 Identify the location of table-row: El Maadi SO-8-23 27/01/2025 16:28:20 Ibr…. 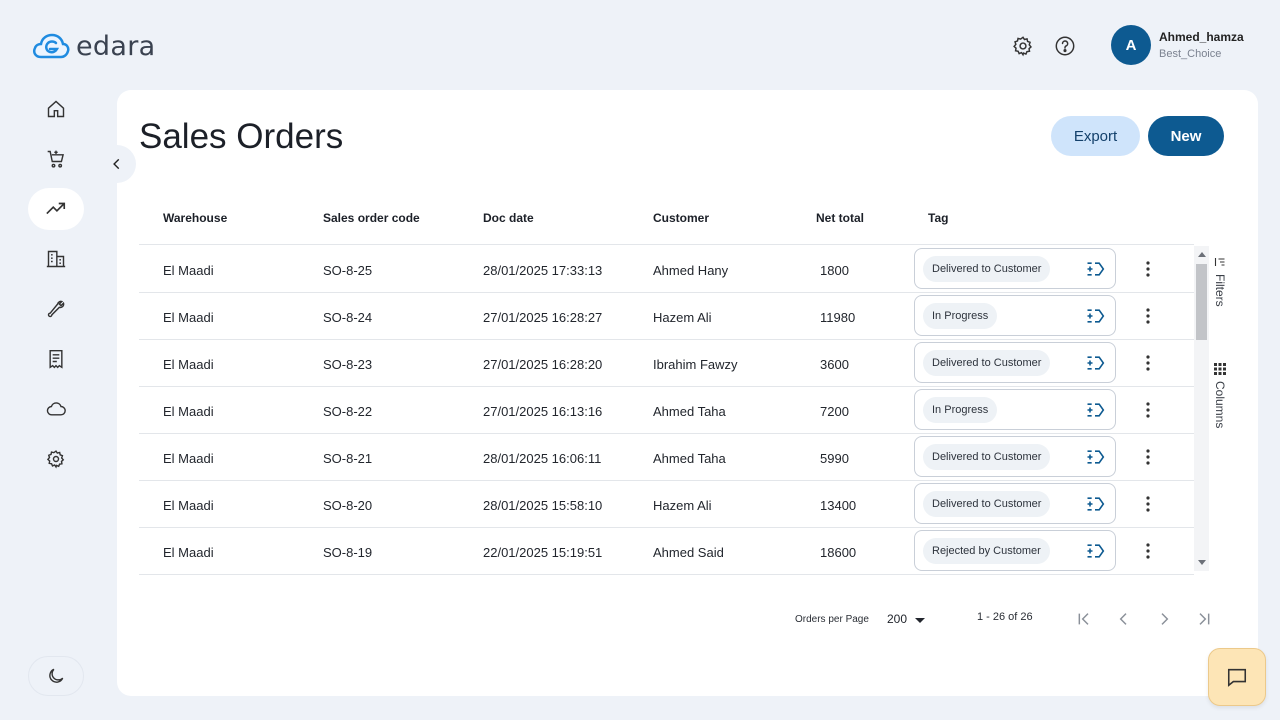
(666, 363).